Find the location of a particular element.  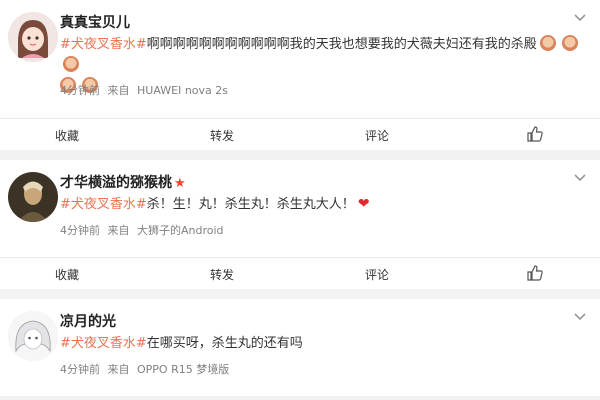

username: 真真宝贝儿 is located at coordinates (95, 22).